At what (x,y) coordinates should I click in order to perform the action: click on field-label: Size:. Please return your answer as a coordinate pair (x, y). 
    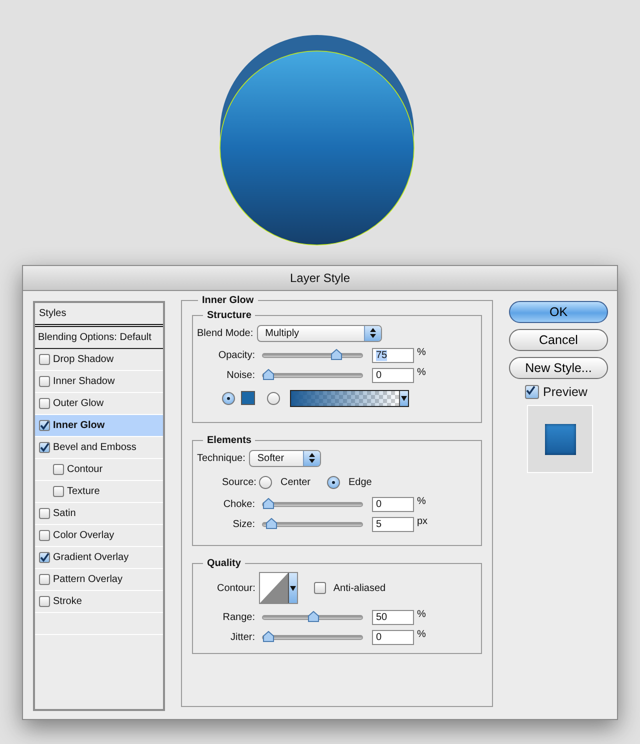
    Looking at the image, I should click on (243, 524).